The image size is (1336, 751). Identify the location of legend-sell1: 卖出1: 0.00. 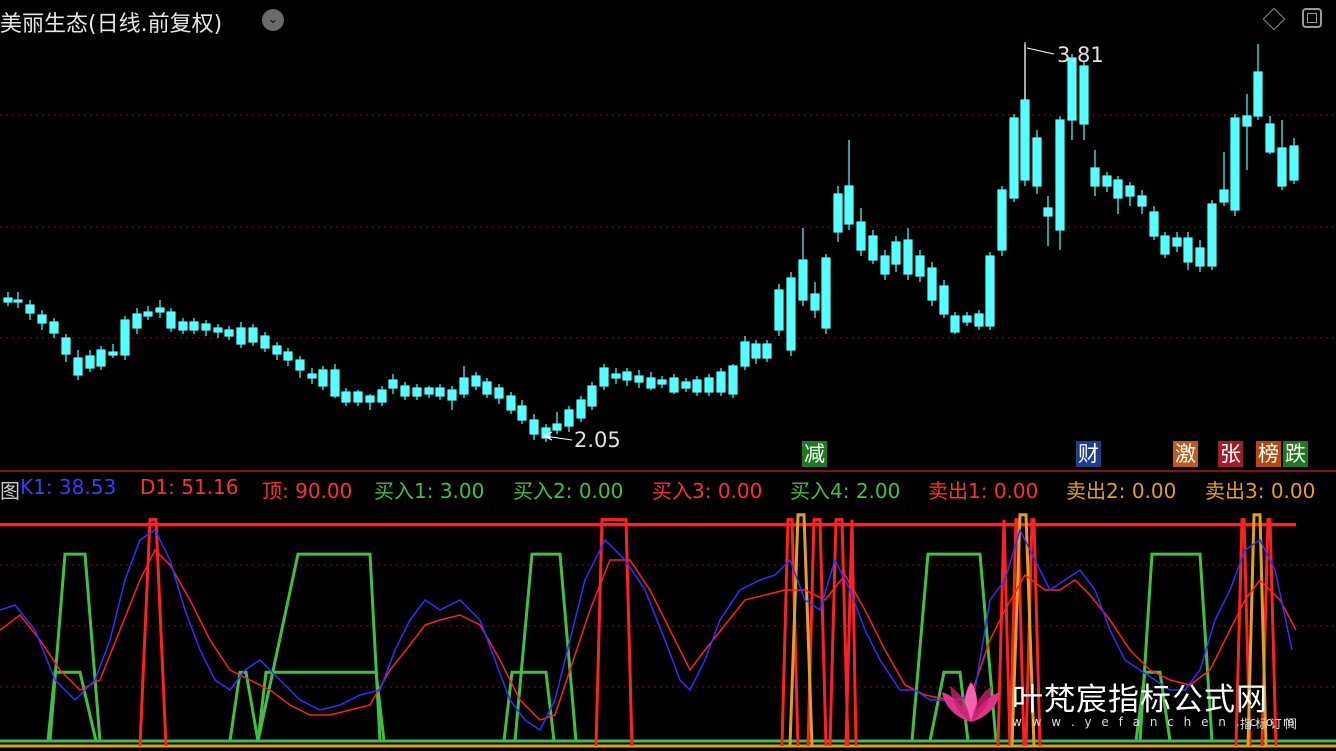
(983, 491).